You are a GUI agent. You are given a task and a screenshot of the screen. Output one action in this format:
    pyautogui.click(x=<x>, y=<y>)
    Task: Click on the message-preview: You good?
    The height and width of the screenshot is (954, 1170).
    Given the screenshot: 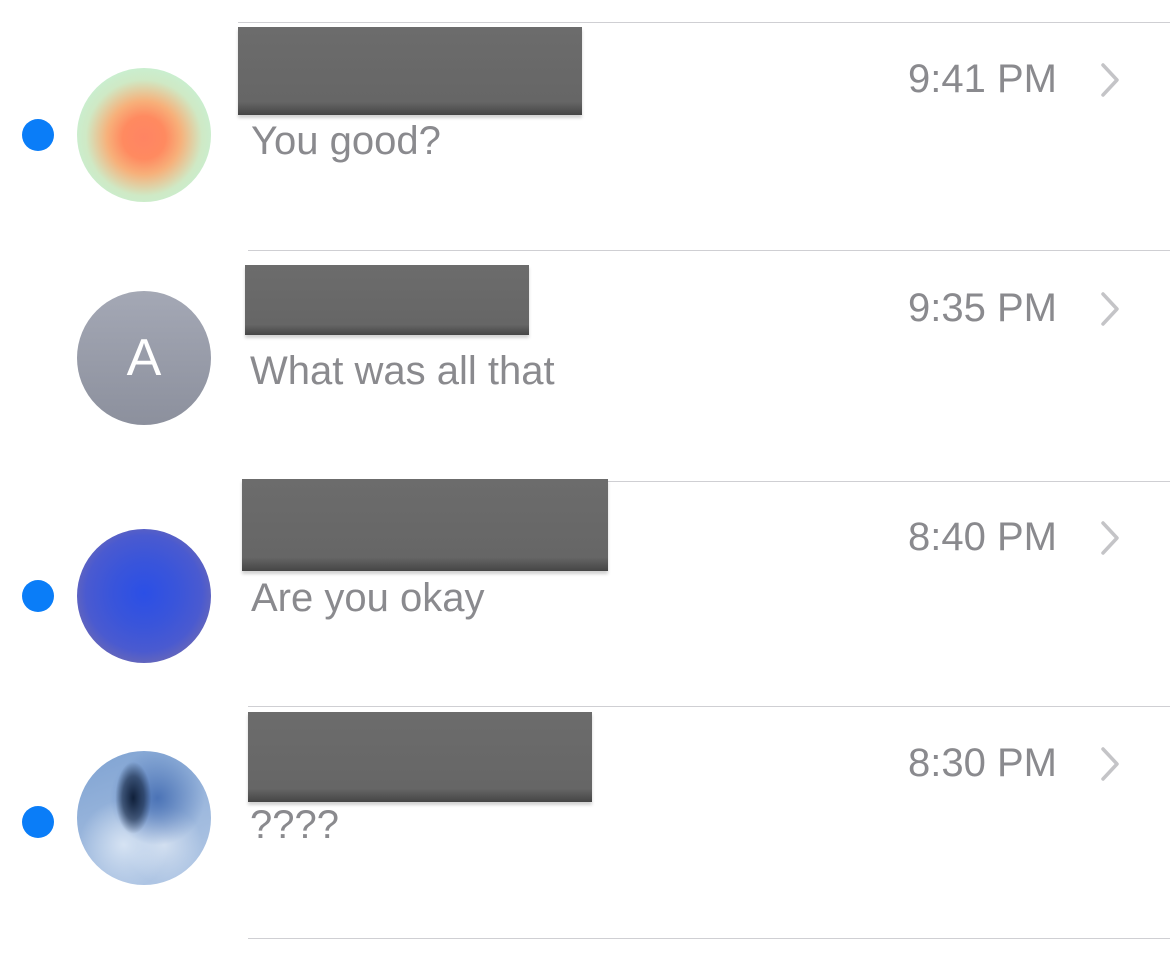 What is the action you would take?
    pyautogui.click(x=346, y=141)
    